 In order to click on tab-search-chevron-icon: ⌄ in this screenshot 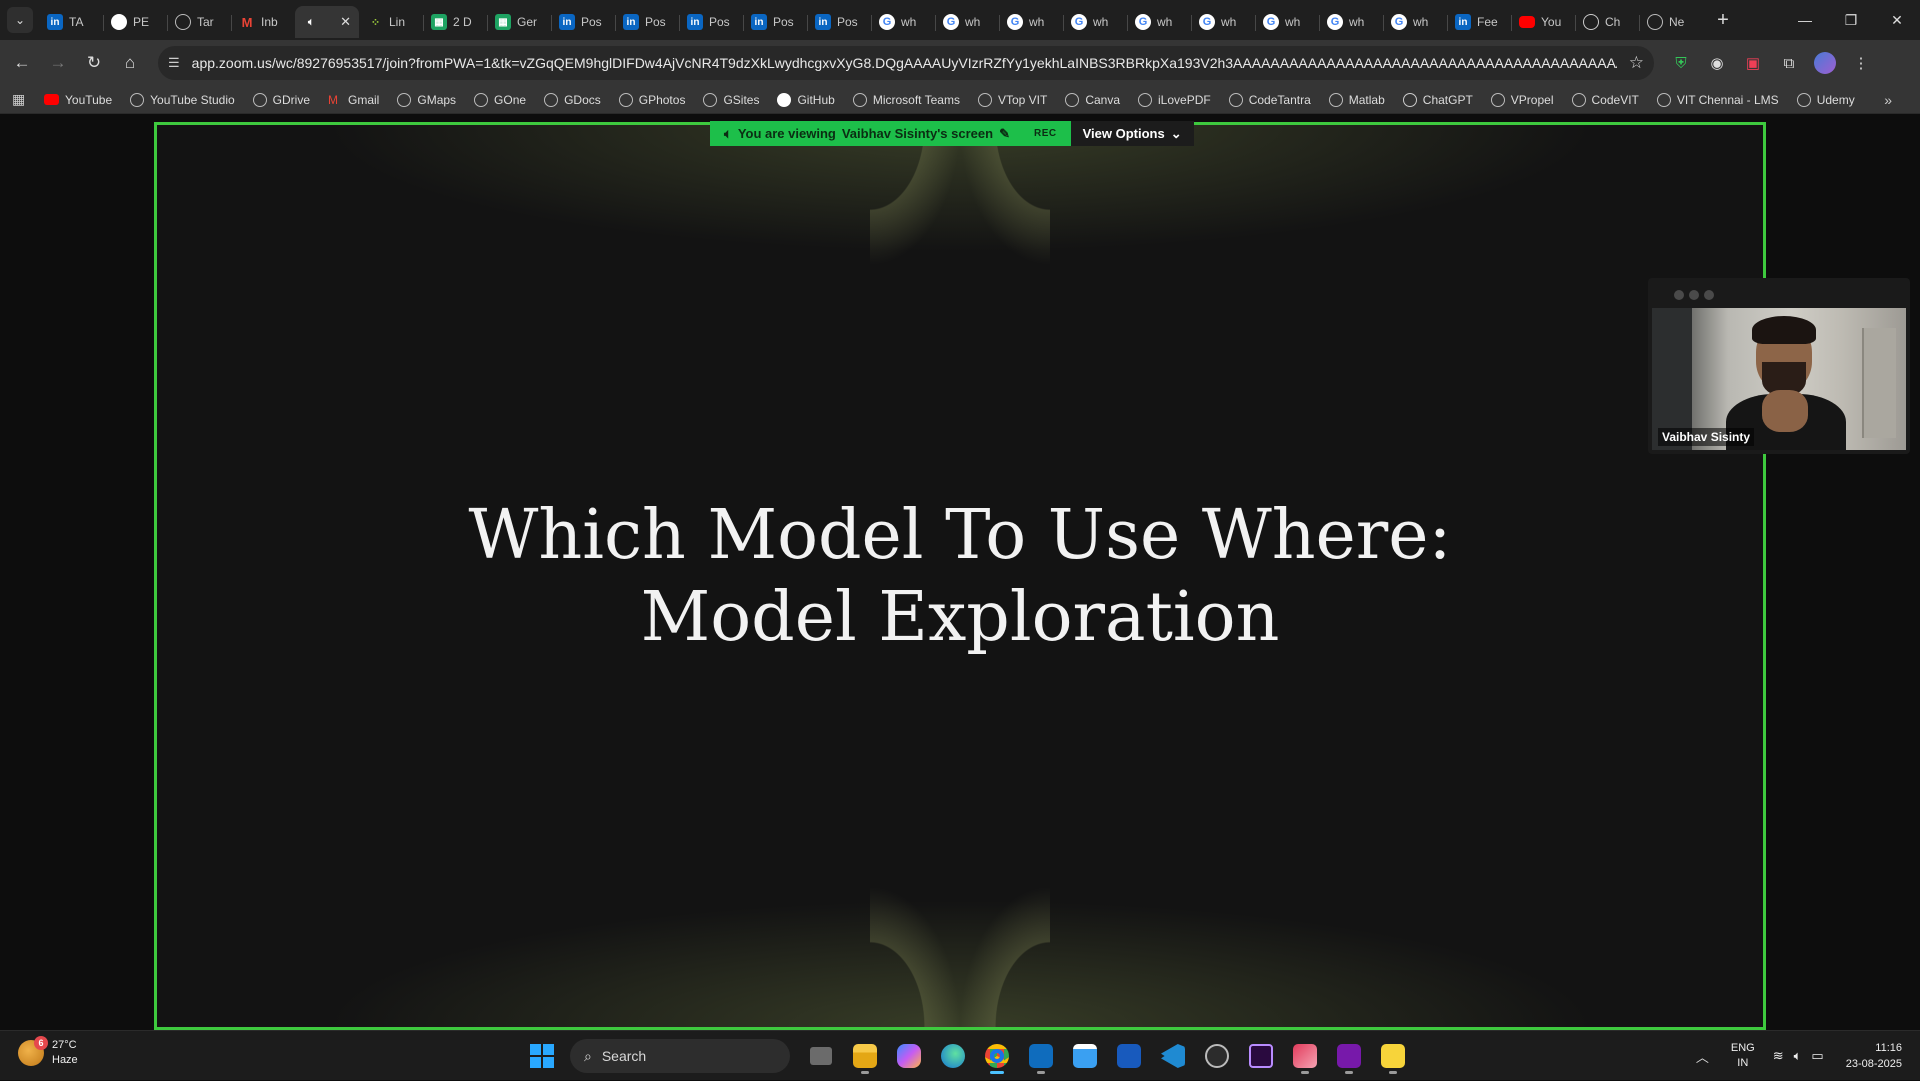, I will do `click(20, 20)`.